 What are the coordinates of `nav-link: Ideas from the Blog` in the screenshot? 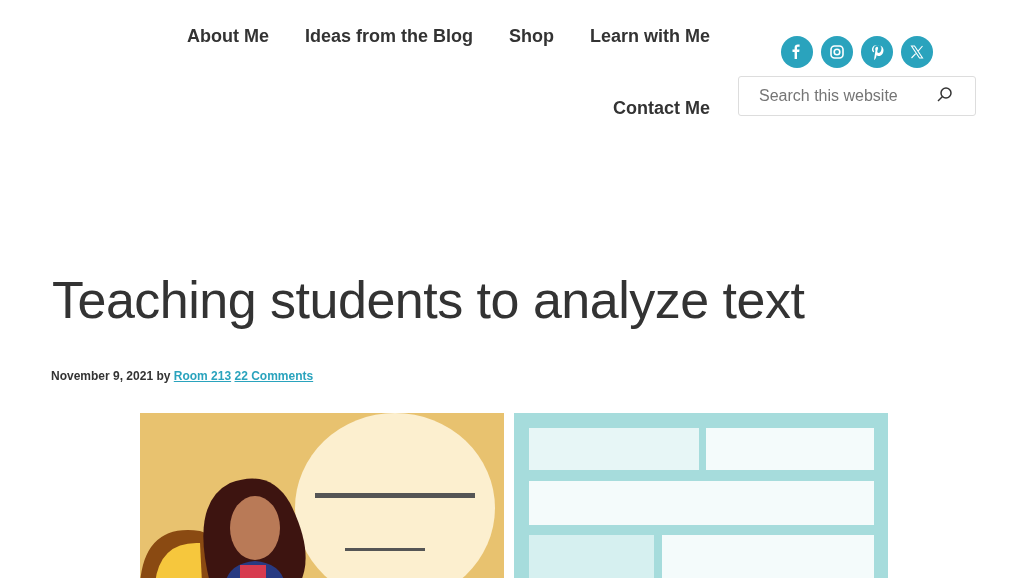 It's located at (388, 36).